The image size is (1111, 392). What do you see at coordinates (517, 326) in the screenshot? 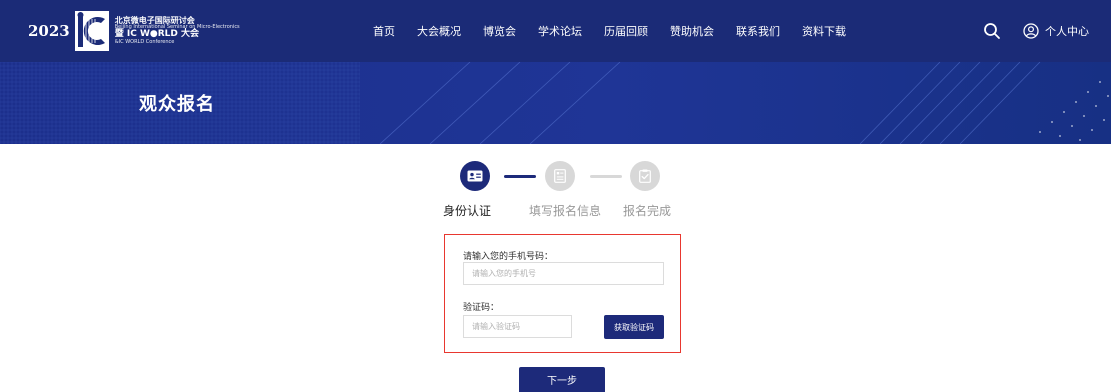
I see `verification-code-input` at bounding box center [517, 326].